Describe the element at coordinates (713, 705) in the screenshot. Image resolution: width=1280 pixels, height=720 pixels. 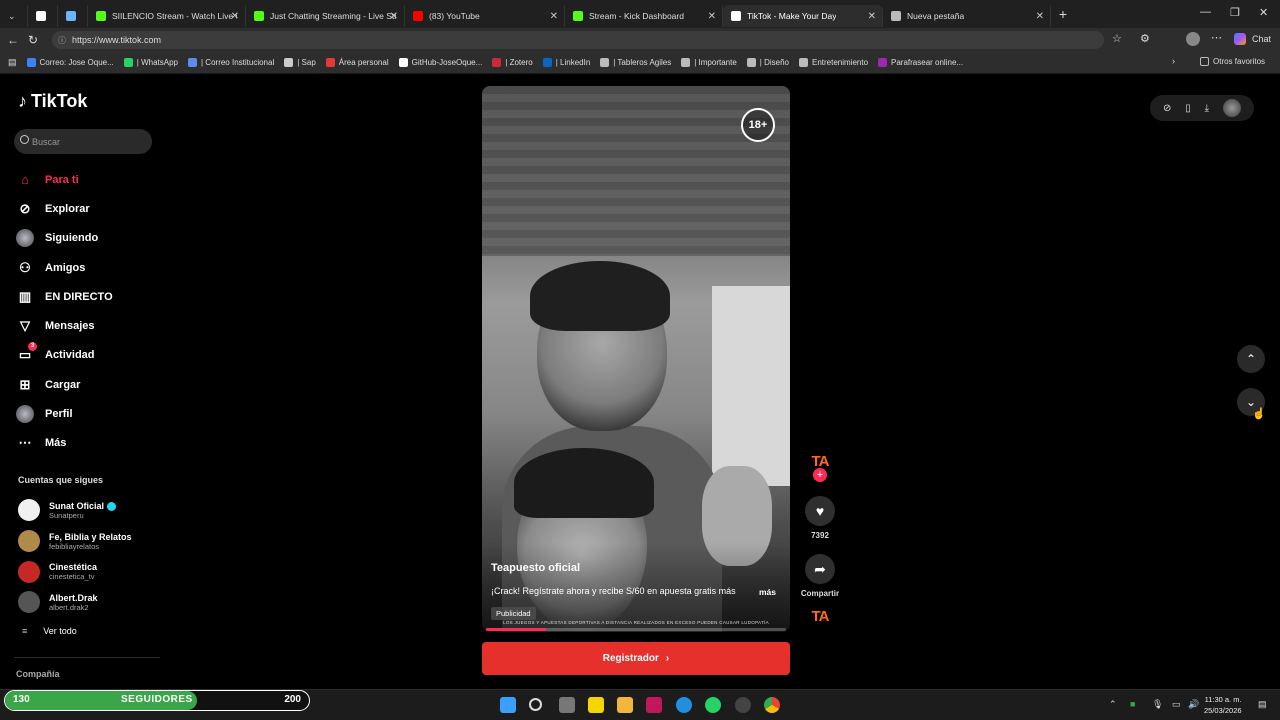
I see `whatsapp-icon` at that location.